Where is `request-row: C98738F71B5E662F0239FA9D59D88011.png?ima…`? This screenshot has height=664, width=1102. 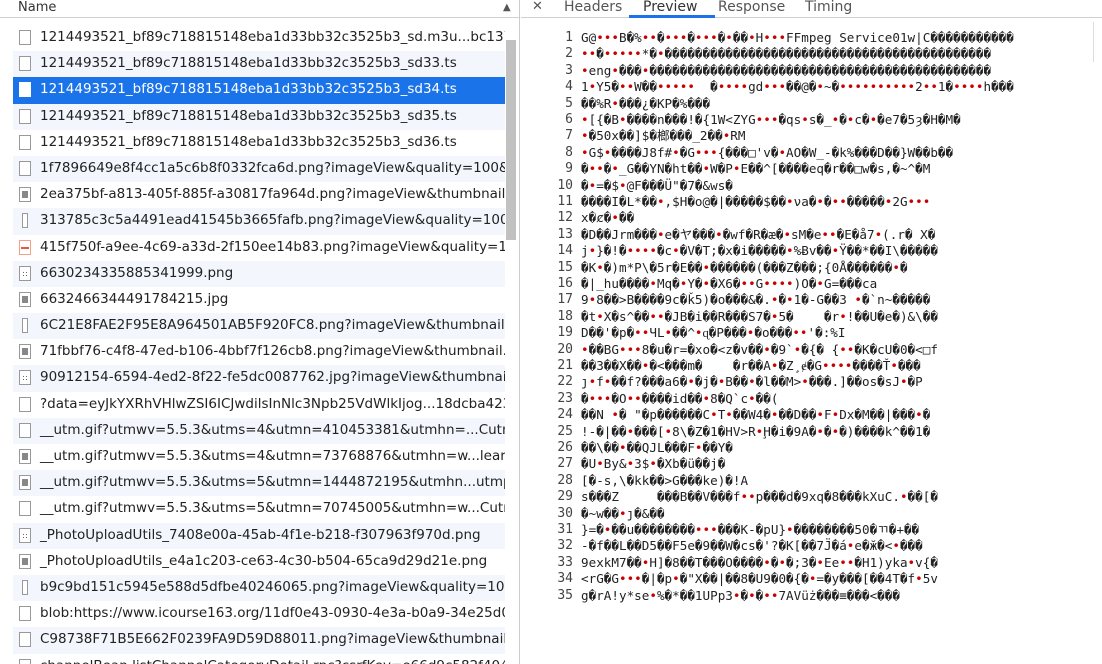 request-row: C98738F71B5E662F0239FA9D59D88011.png?ima… is located at coordinates (259, 640).